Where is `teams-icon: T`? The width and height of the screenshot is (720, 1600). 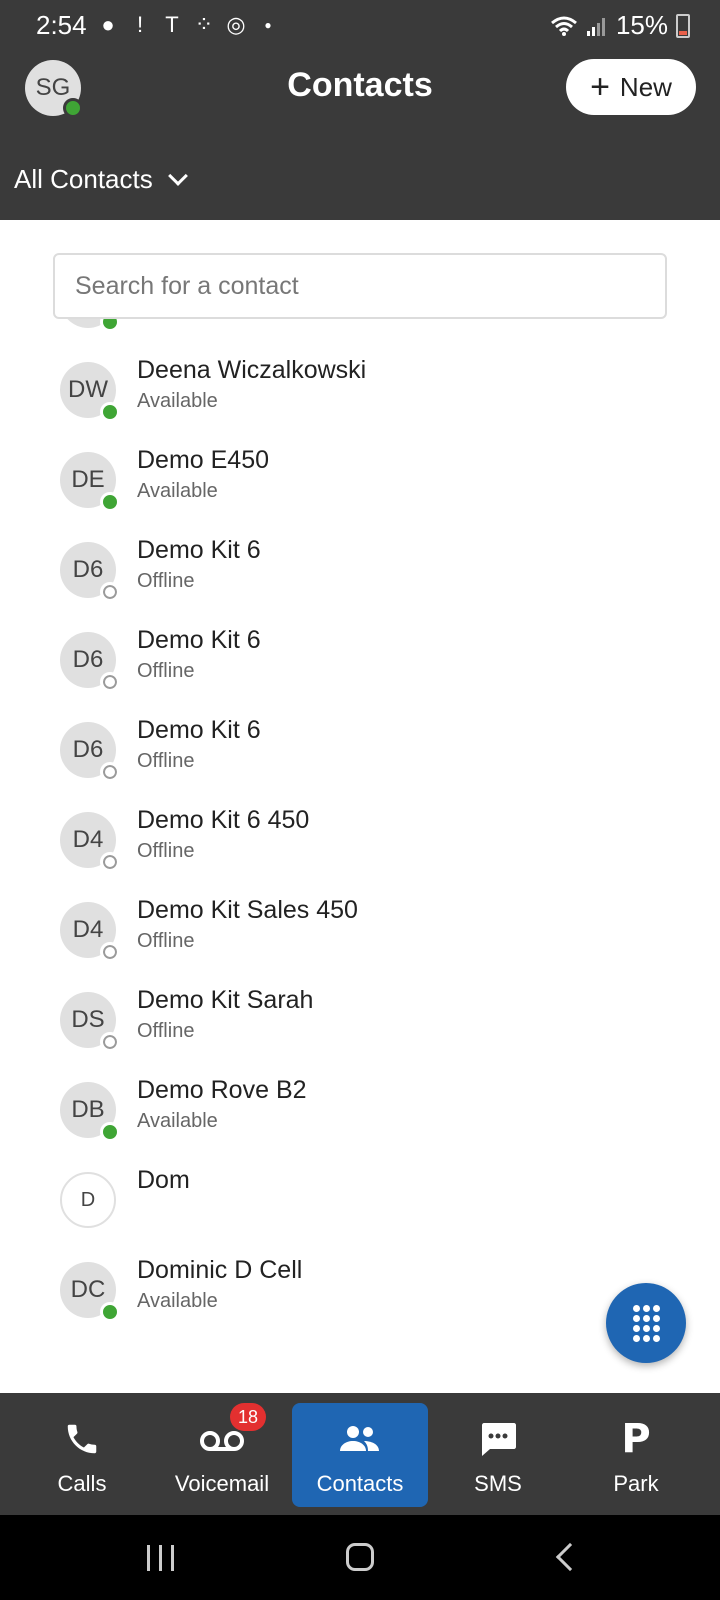
teams-icon: T is located at coordinates (172, 24).